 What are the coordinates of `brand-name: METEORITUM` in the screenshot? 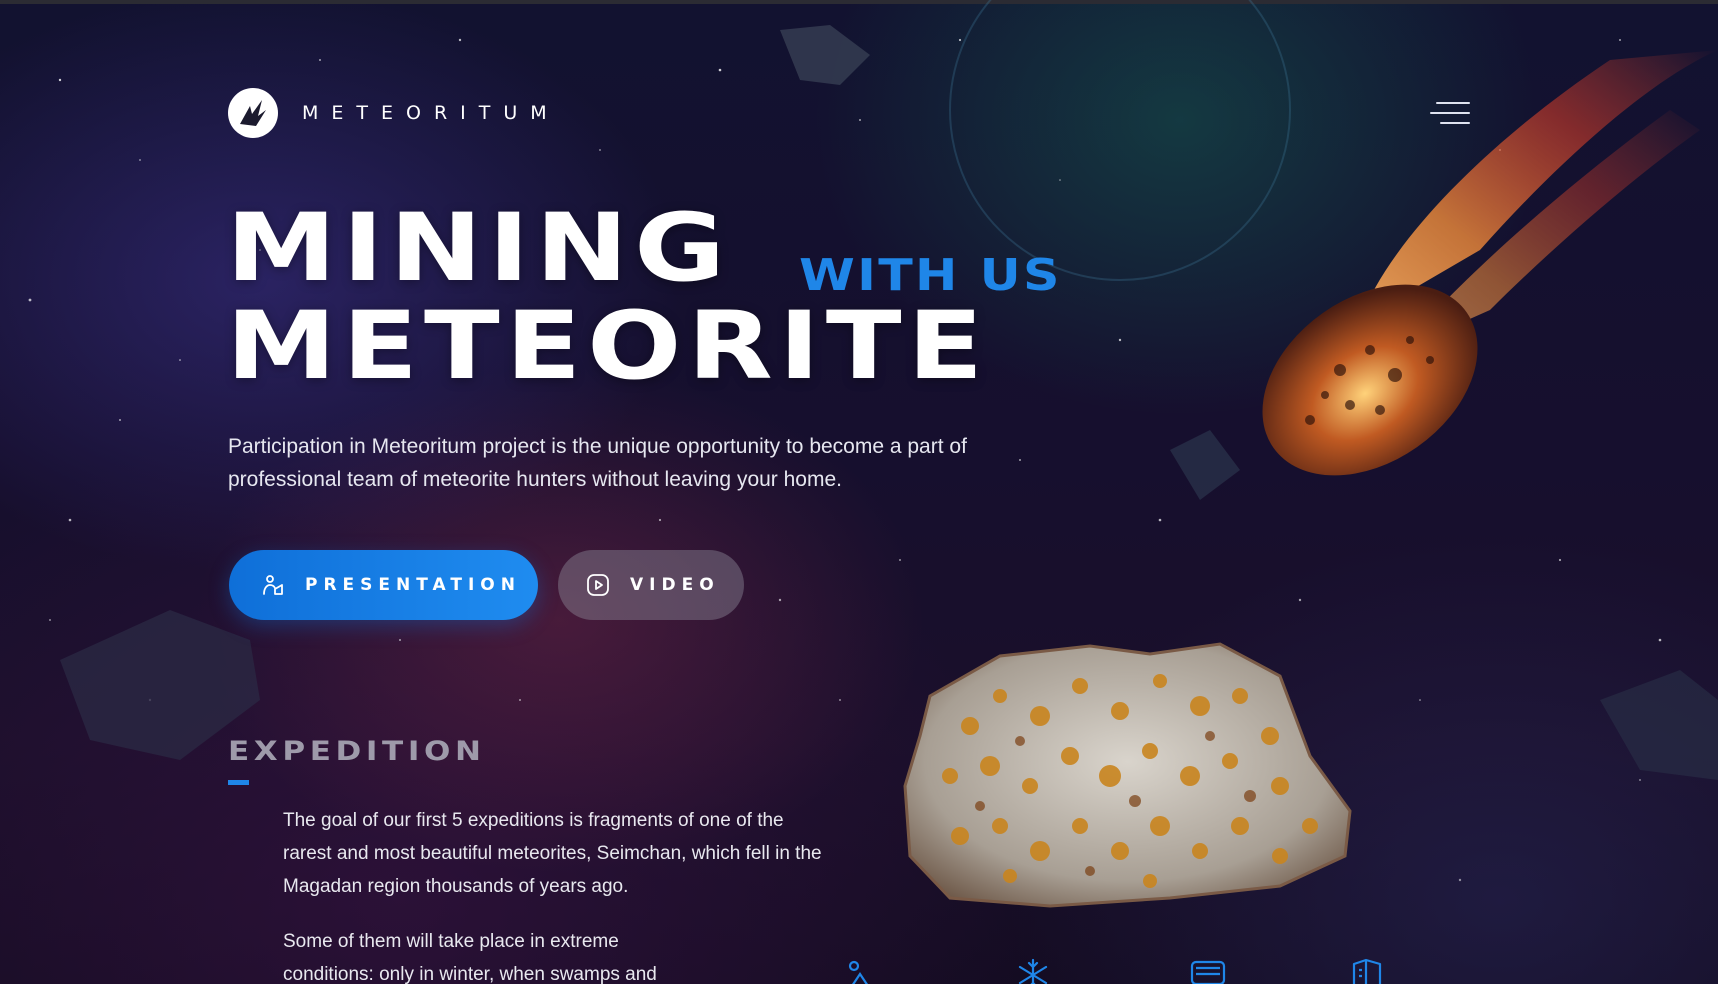 It's located at (431, 113).